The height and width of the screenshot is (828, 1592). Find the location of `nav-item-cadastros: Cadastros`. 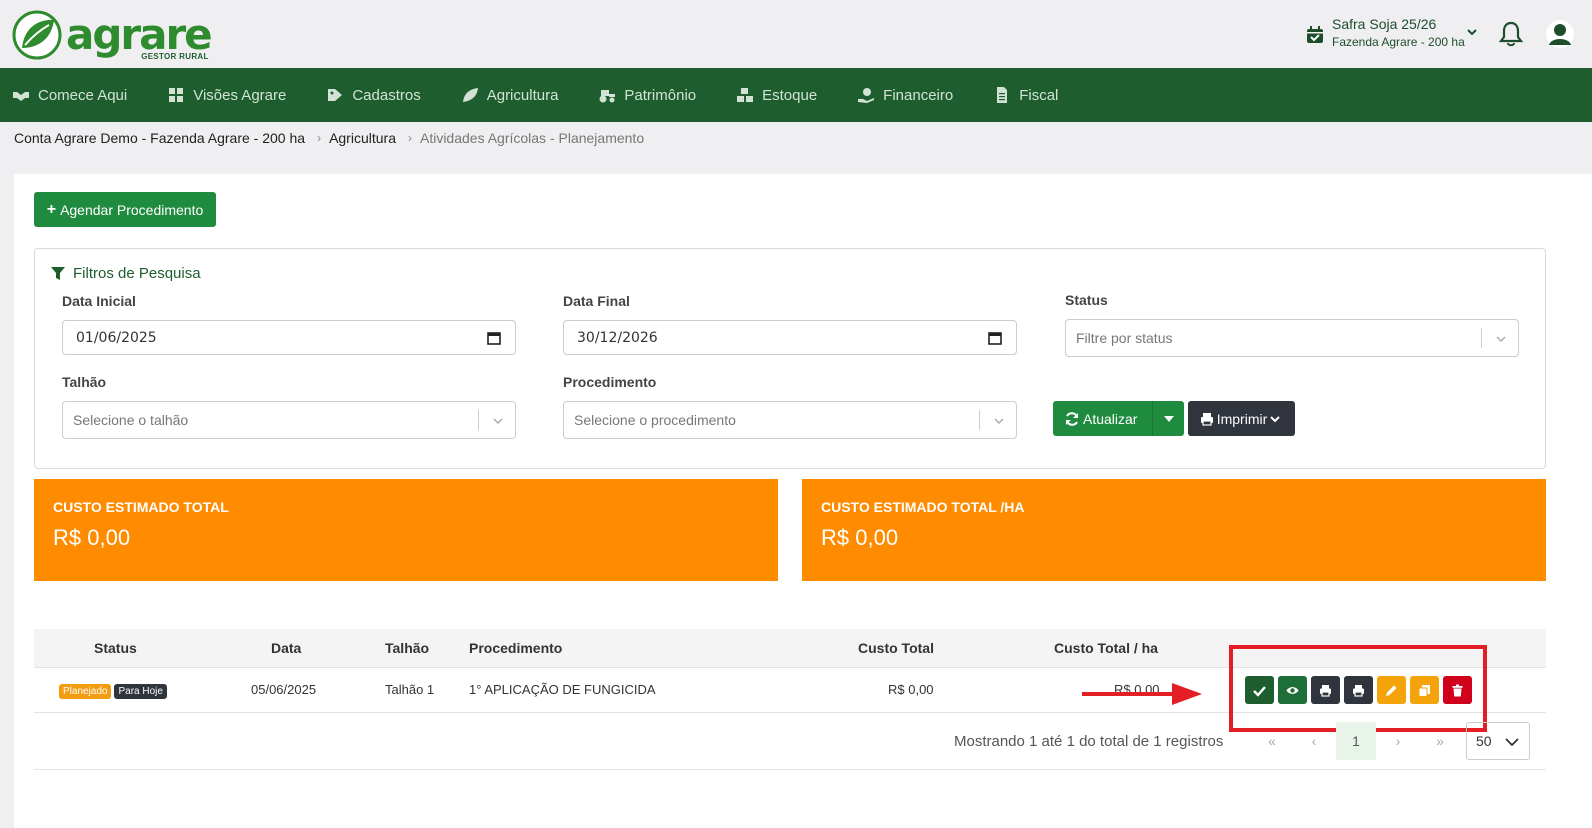

nav-item-cadastros: Cadastros is located at coordinates (373, 95).